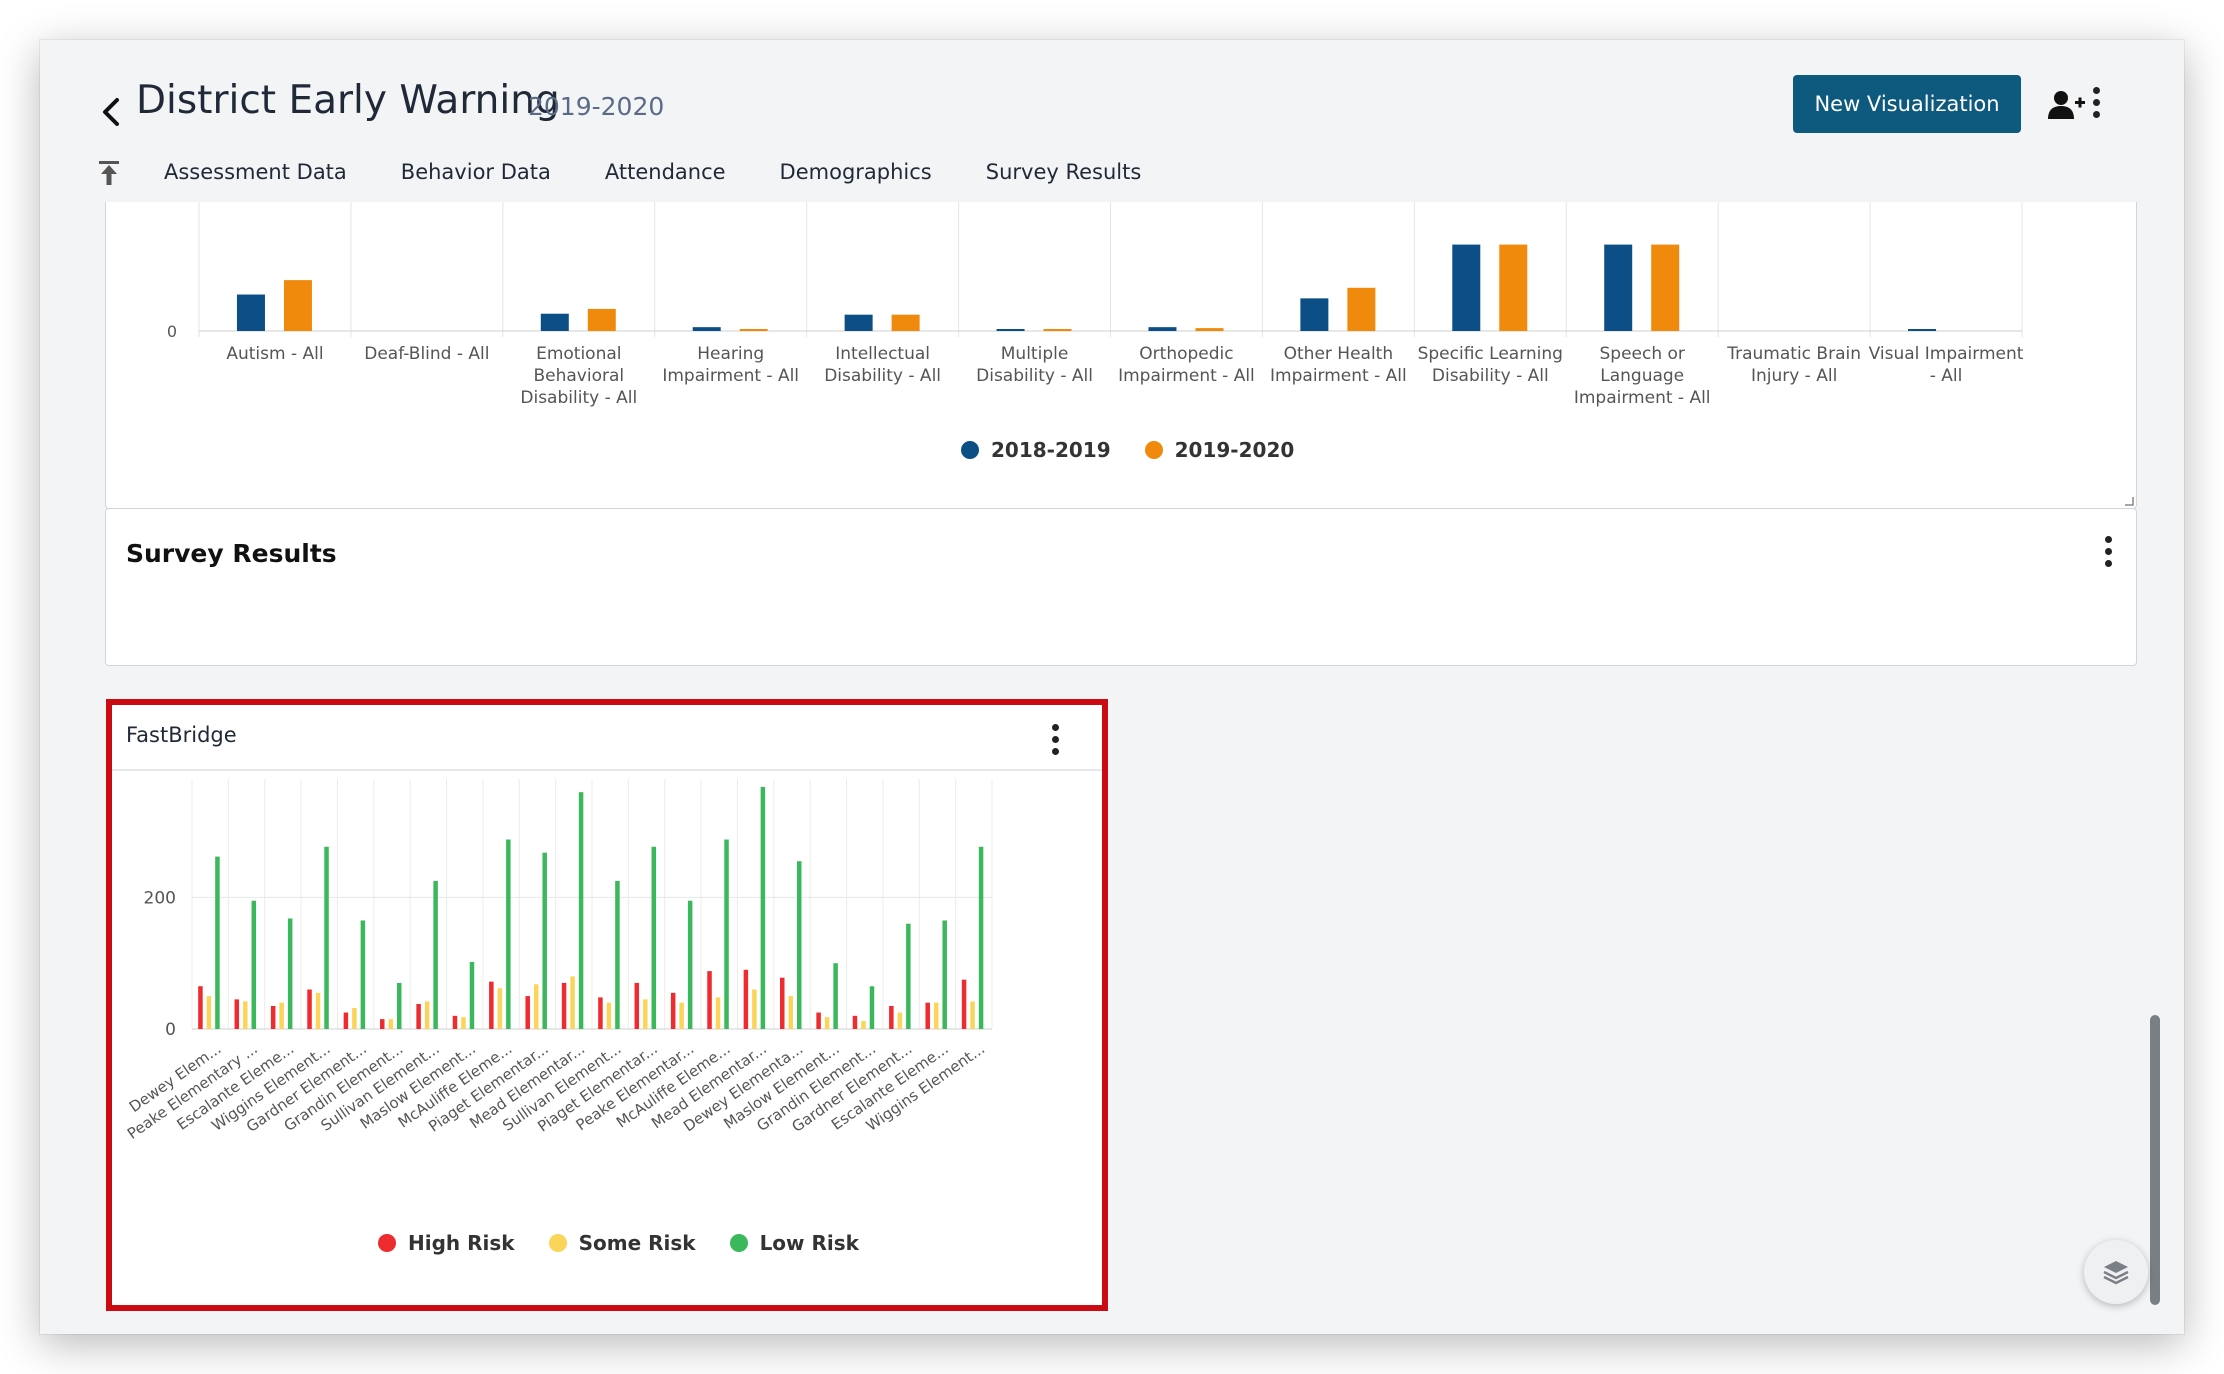 Image resolution: width=2224 pixels, height=1374 pixels. Describe the element at coordinates (2108, 556) in the screenshot. I see `survey-card-menu-icon` at that location.